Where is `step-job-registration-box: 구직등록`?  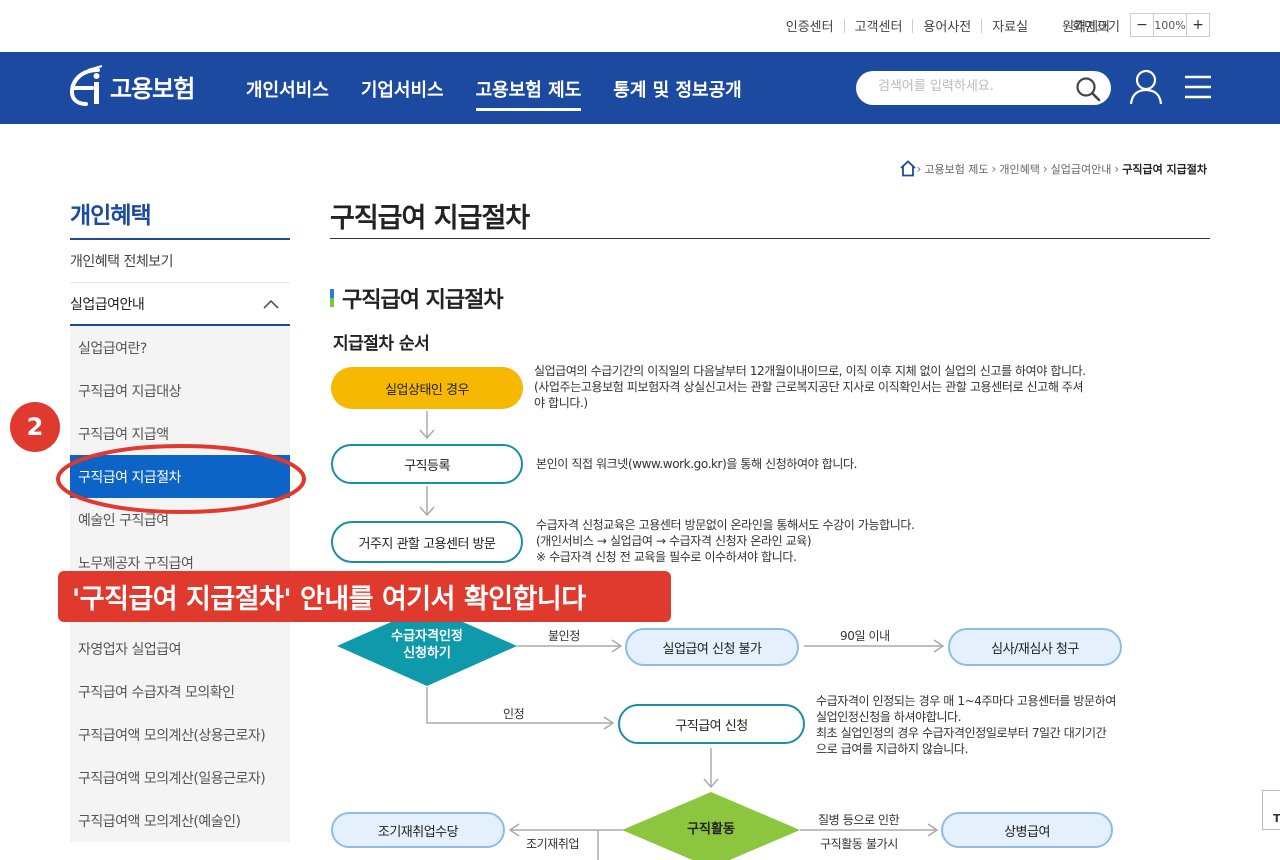 step-job-registration-box: 구직등록 is located at coordinates (427, 464).